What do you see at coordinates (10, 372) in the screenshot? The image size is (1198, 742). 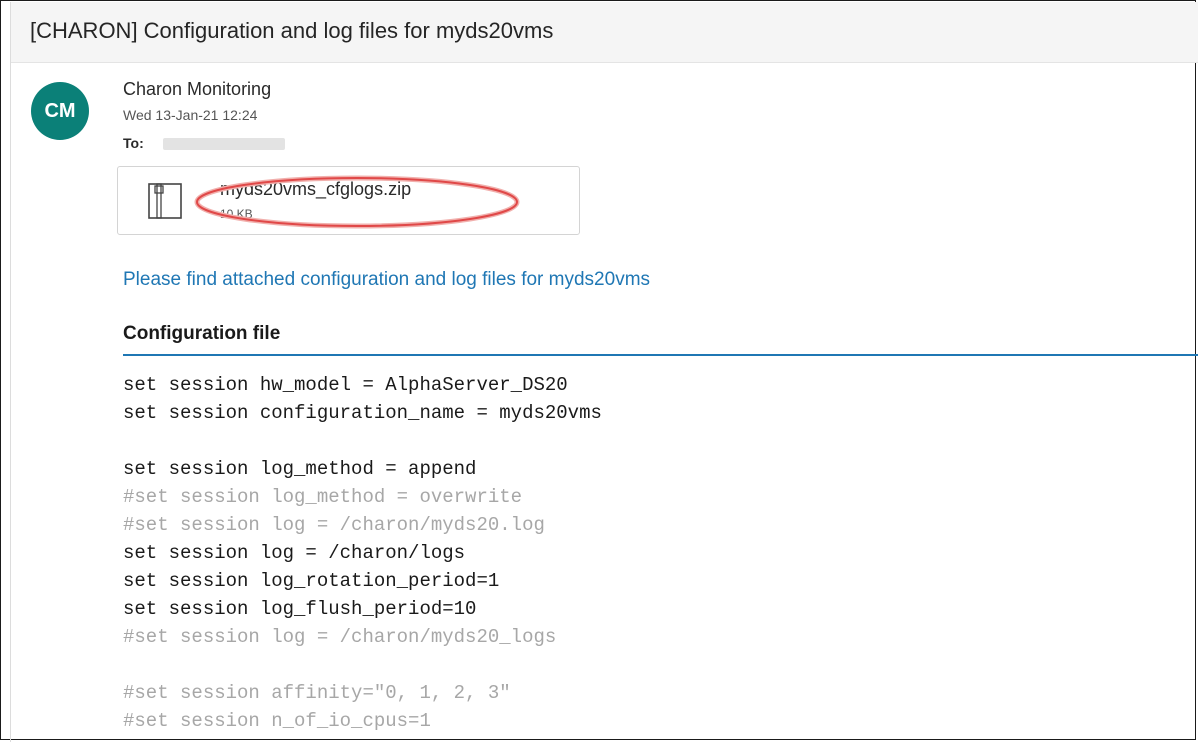 I see `pane-divider` at bounding box center [10, 372].